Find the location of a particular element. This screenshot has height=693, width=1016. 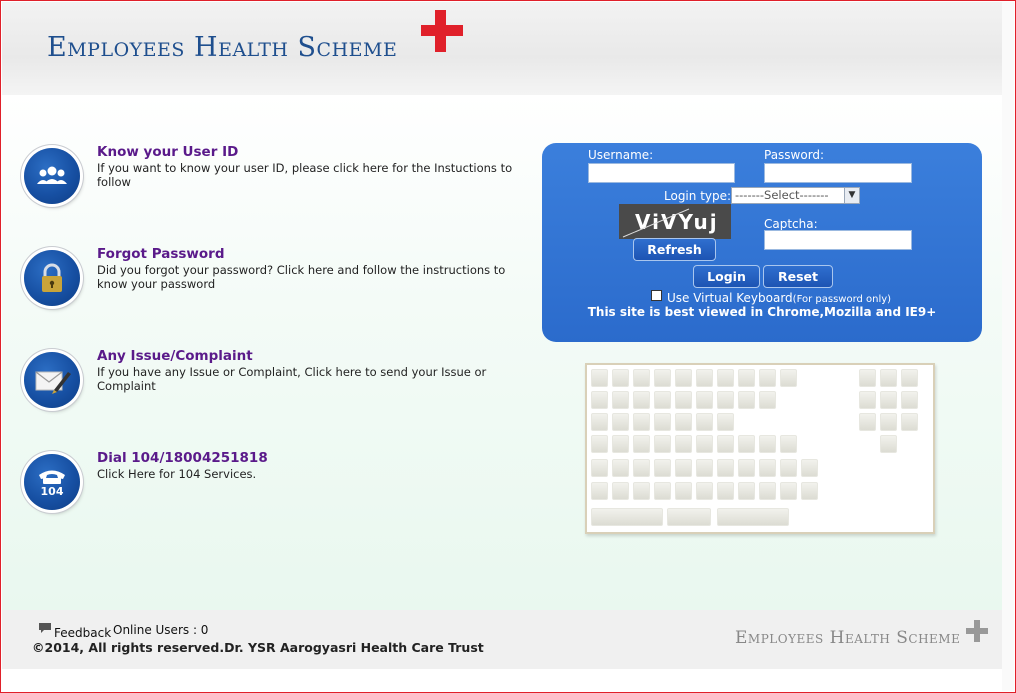

forgot-password-title: Forgot Password is located at coordinates (160, 254).